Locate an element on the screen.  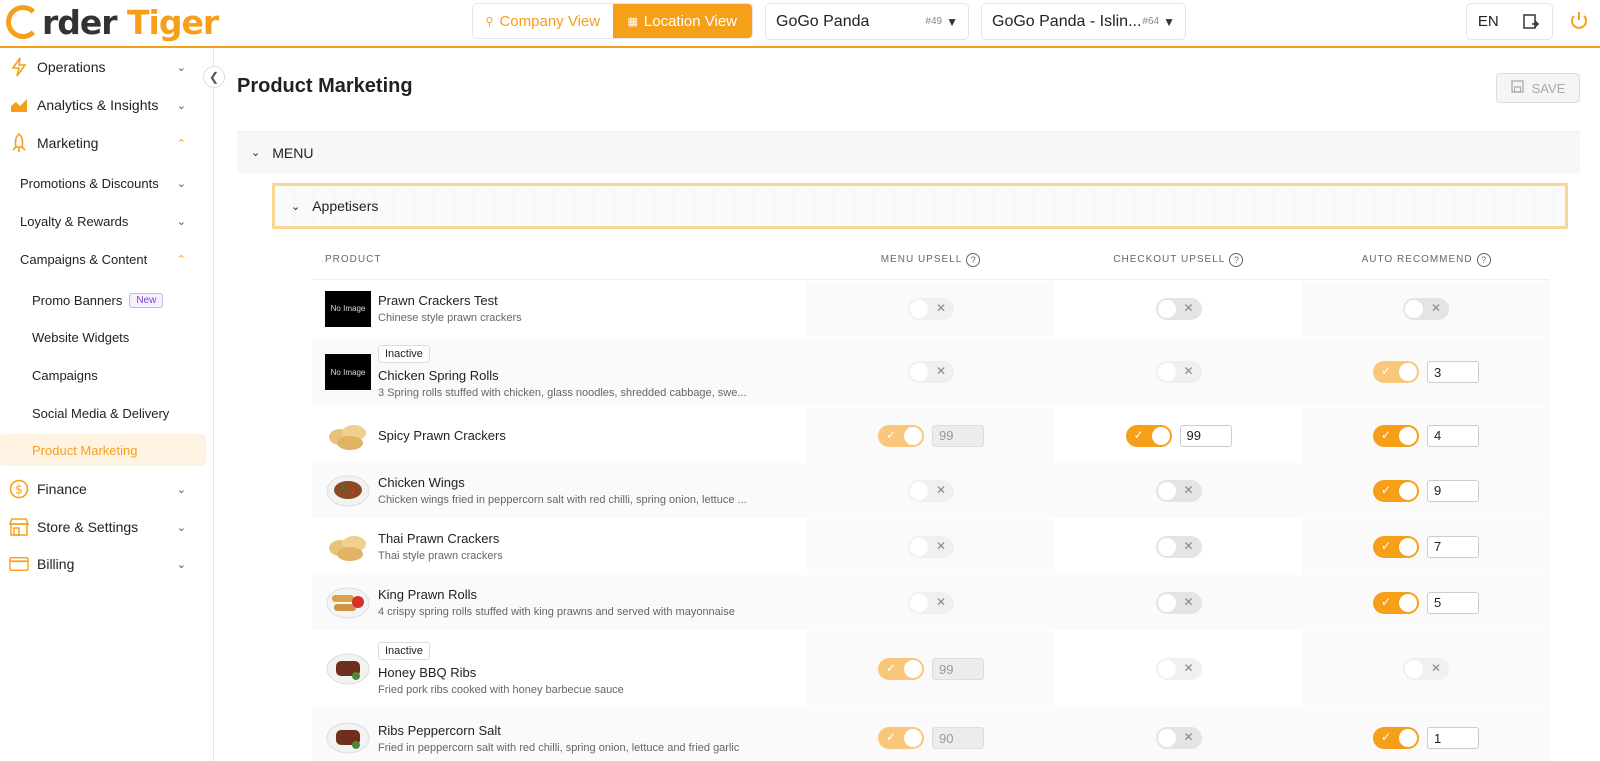
save-button: SAVE is located at coordinates (1538, 88).